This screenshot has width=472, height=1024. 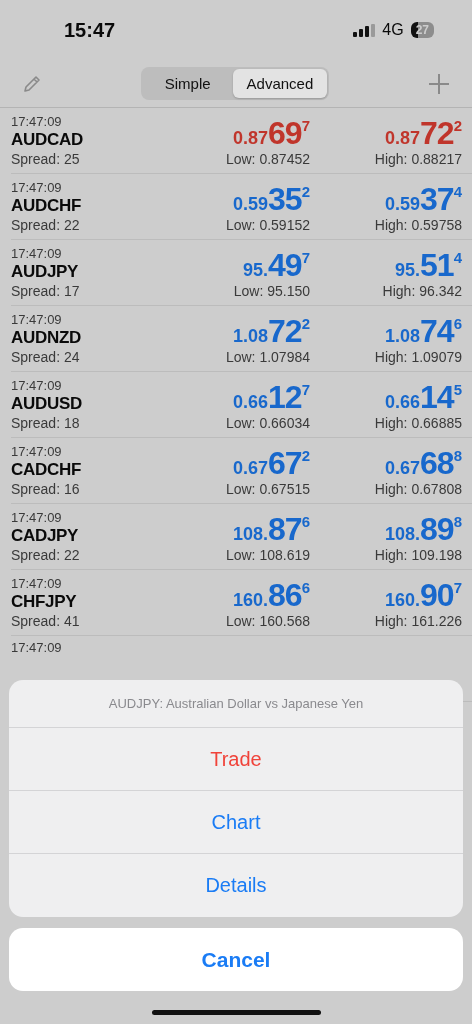 I want to click on symbol-name: AUDNZD, so click(x=46, y=338).